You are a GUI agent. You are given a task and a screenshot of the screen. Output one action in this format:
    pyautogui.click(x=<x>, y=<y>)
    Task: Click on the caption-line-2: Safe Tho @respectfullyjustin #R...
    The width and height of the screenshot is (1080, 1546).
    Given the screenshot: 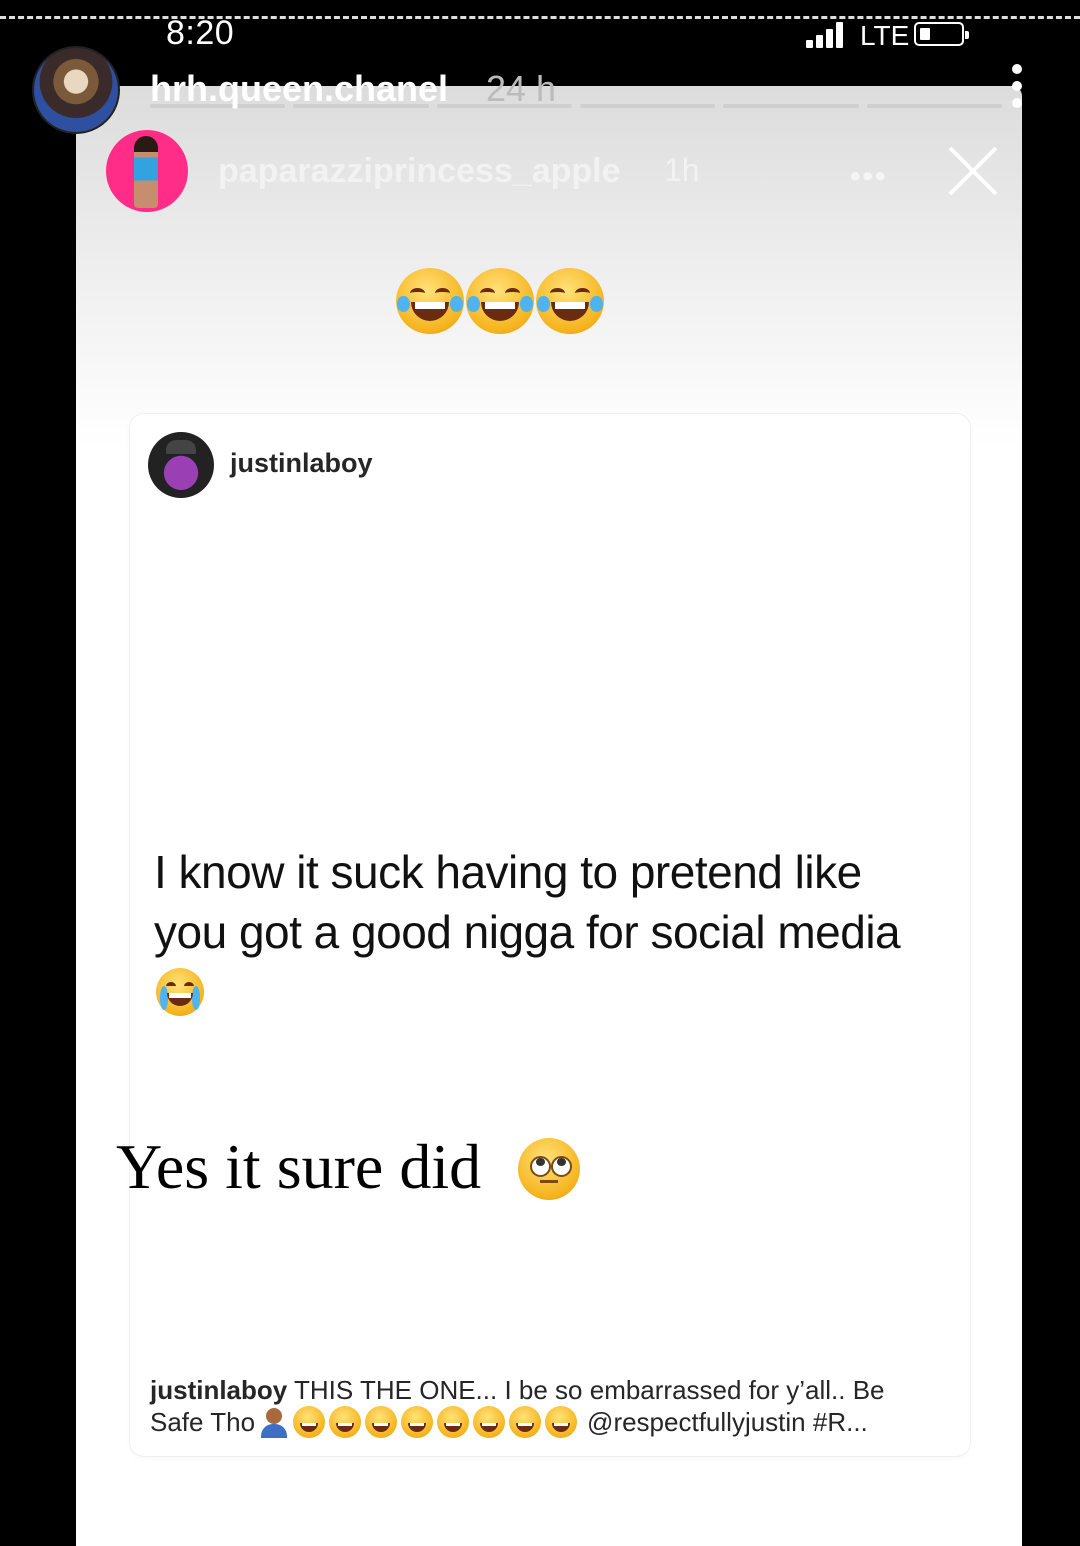 What is the action you would take?
    pyautogui.click(x=509, y=1422)
    